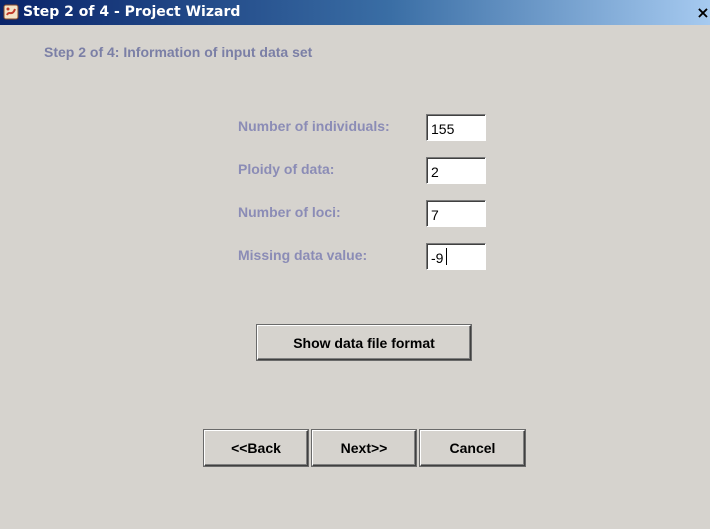  What do you see at coordinates (303, 255) in the screenshot?
I see `missing-value-label: Missing data value:` at bounding box center [303, 255].